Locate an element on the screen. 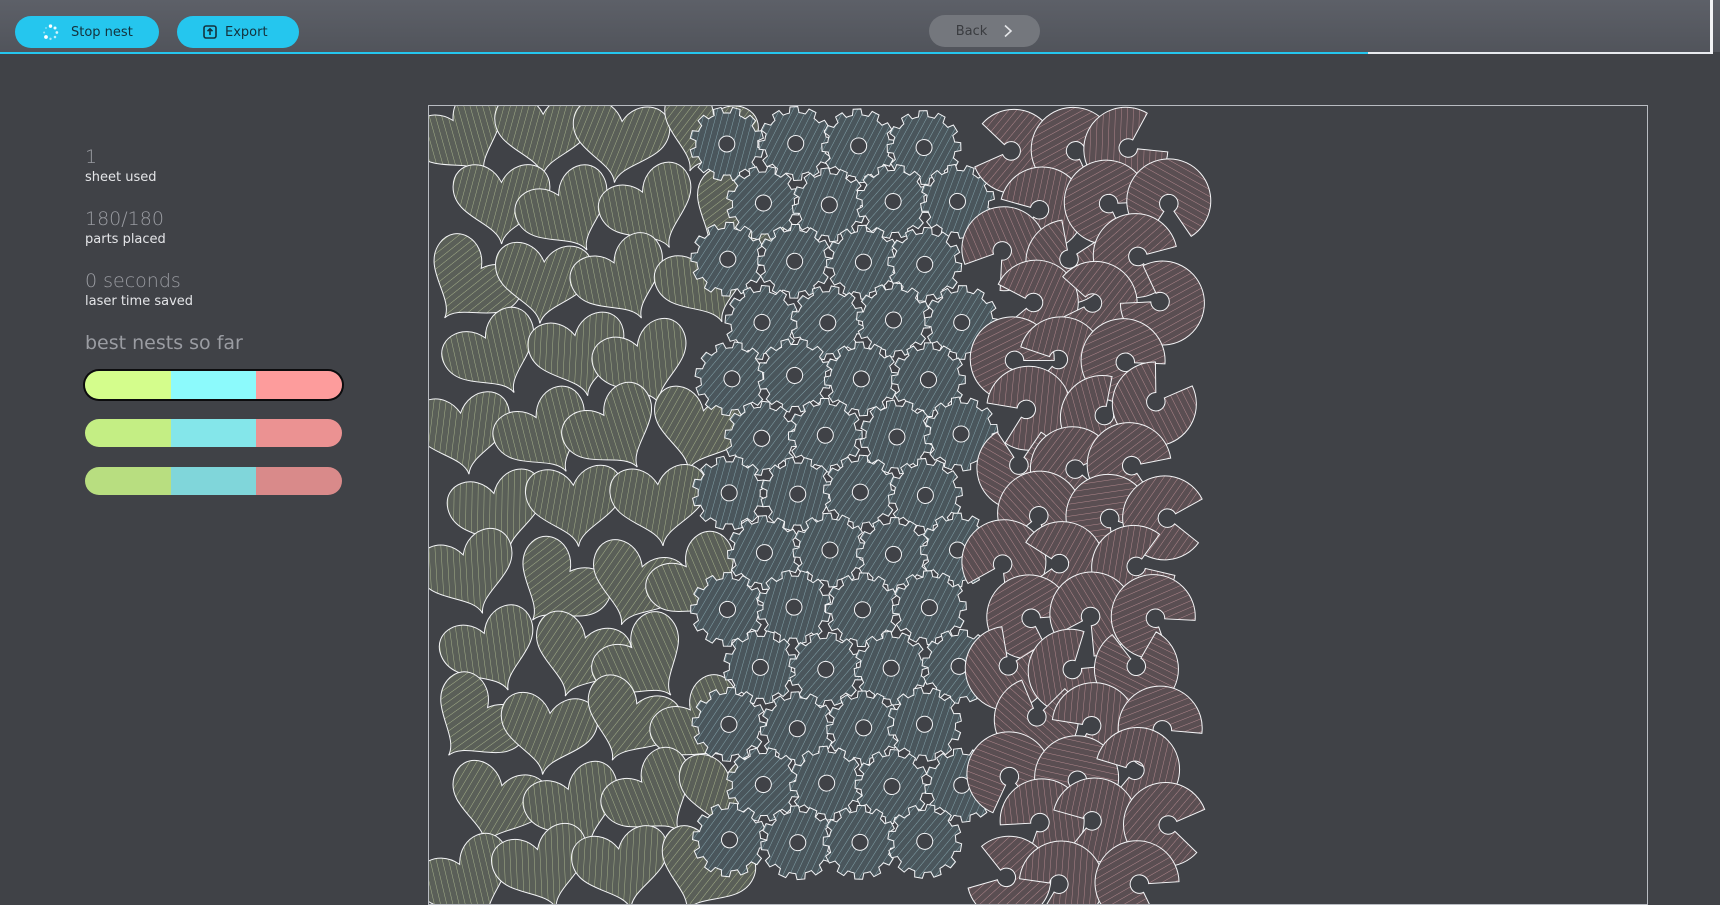 This screenshot has width=1720, height=905. chevron-right-icon is located at coordinates (1008, 31).